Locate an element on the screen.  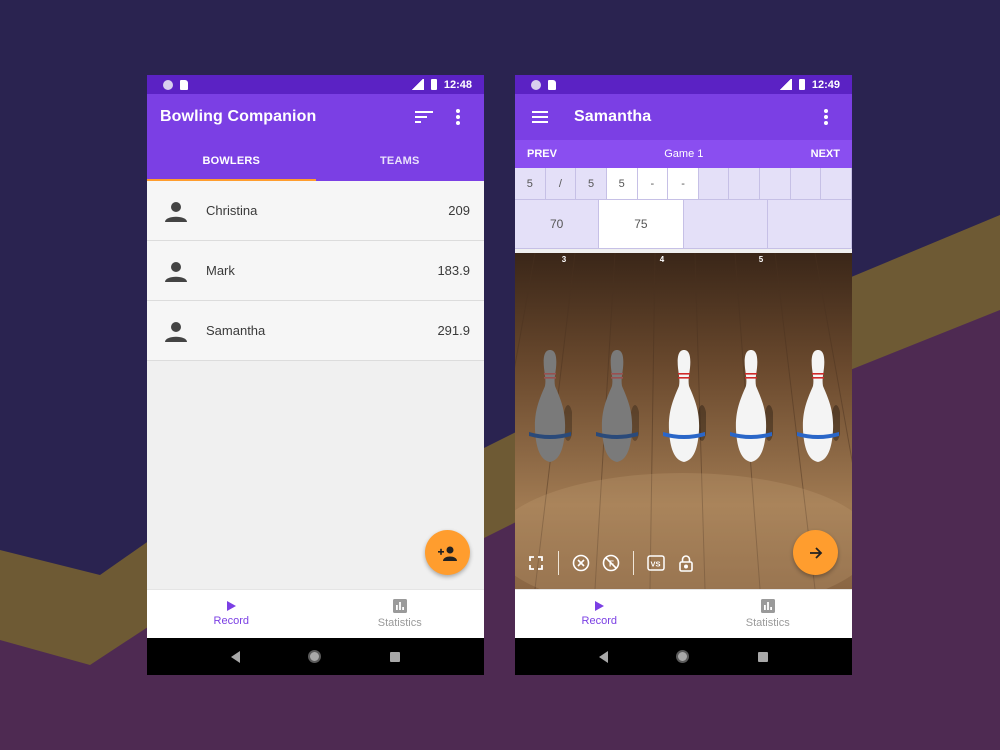
add-bowler-button is located at coordinates (447, 552).